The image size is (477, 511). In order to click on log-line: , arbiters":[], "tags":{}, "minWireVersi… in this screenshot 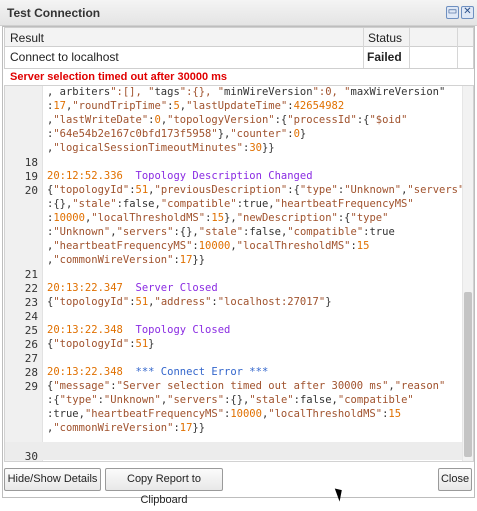, I will do `click(246, 92)`.